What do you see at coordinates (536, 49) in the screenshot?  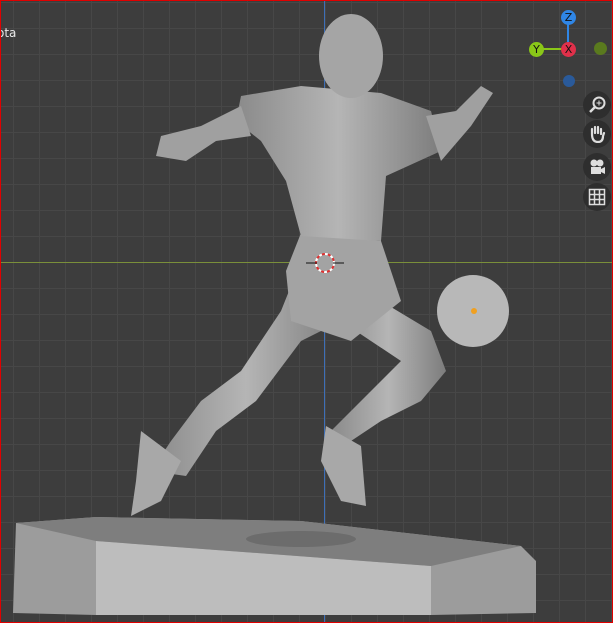 I see `gizmo-y-axis: Y` at bounding box center [536, 49].